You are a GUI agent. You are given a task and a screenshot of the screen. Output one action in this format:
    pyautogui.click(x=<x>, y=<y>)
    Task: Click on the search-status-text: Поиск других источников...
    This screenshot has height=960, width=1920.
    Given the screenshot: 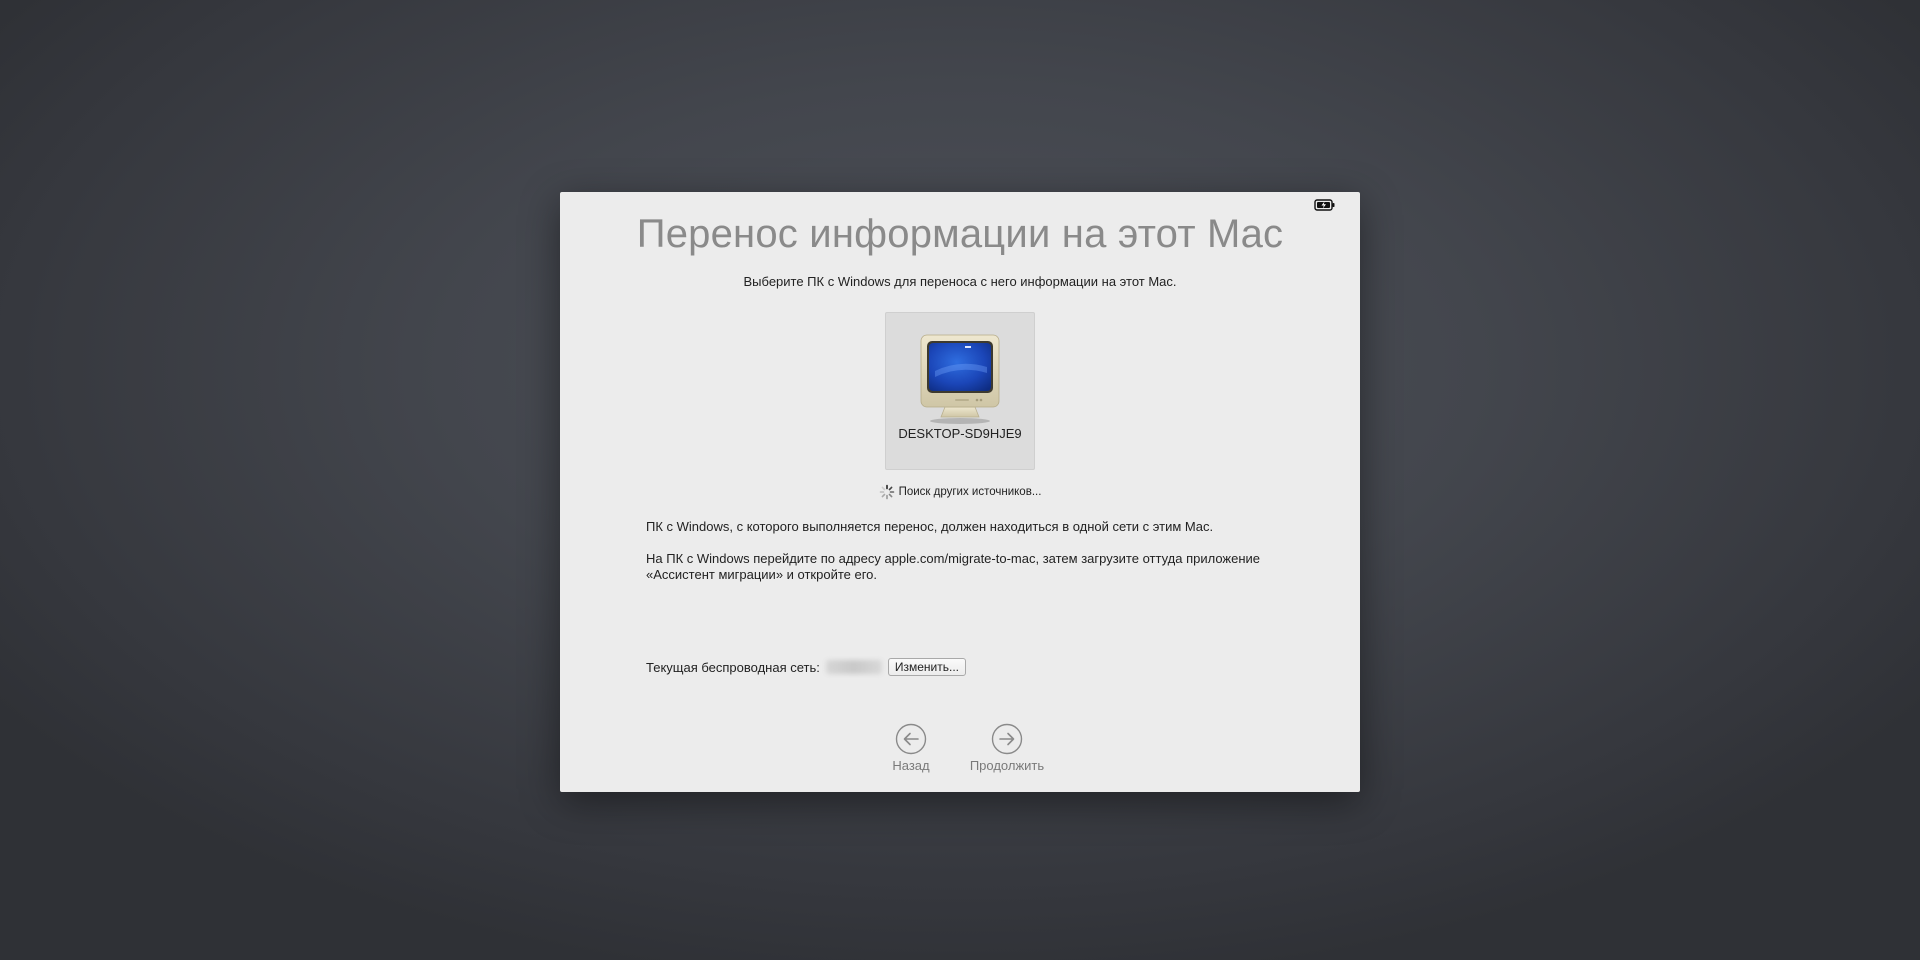 What is the action you would take?
    pyautogui.click(x=970, y=492)
    